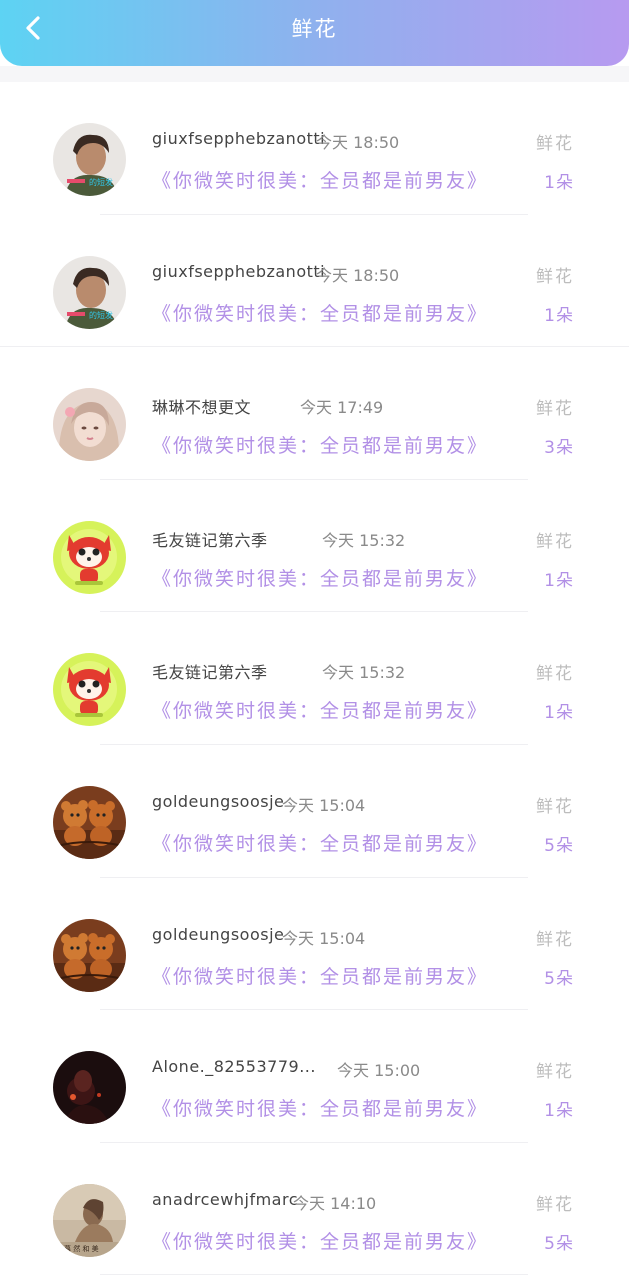  What do you see at coordinates (314, 29) in the screenshot?
I see `page-title: 鲜花` at bounding box center [314, 29].